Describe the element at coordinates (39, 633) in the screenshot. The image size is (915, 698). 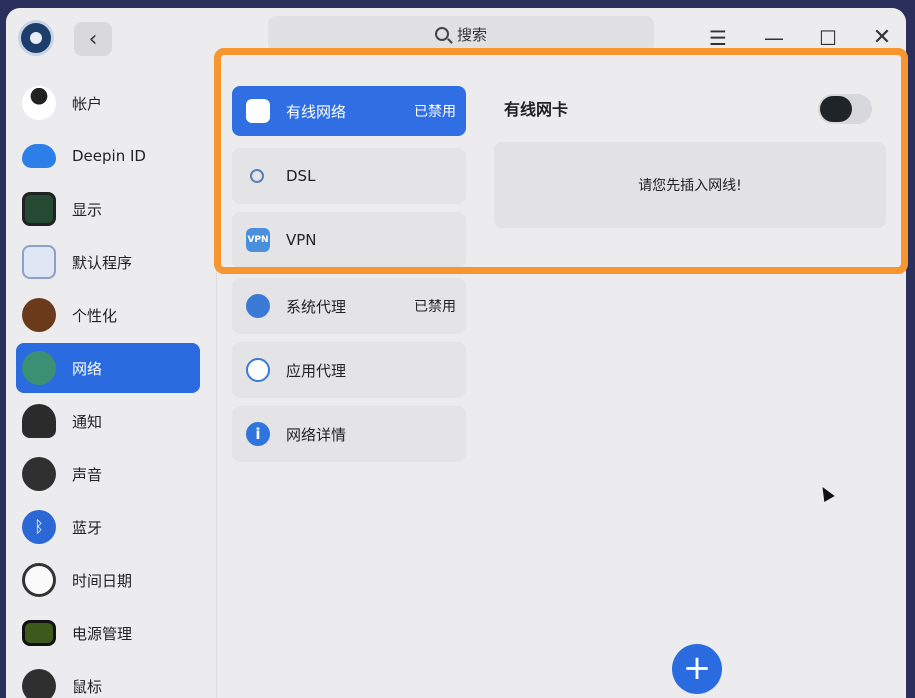
I see `power-icon` at that location.